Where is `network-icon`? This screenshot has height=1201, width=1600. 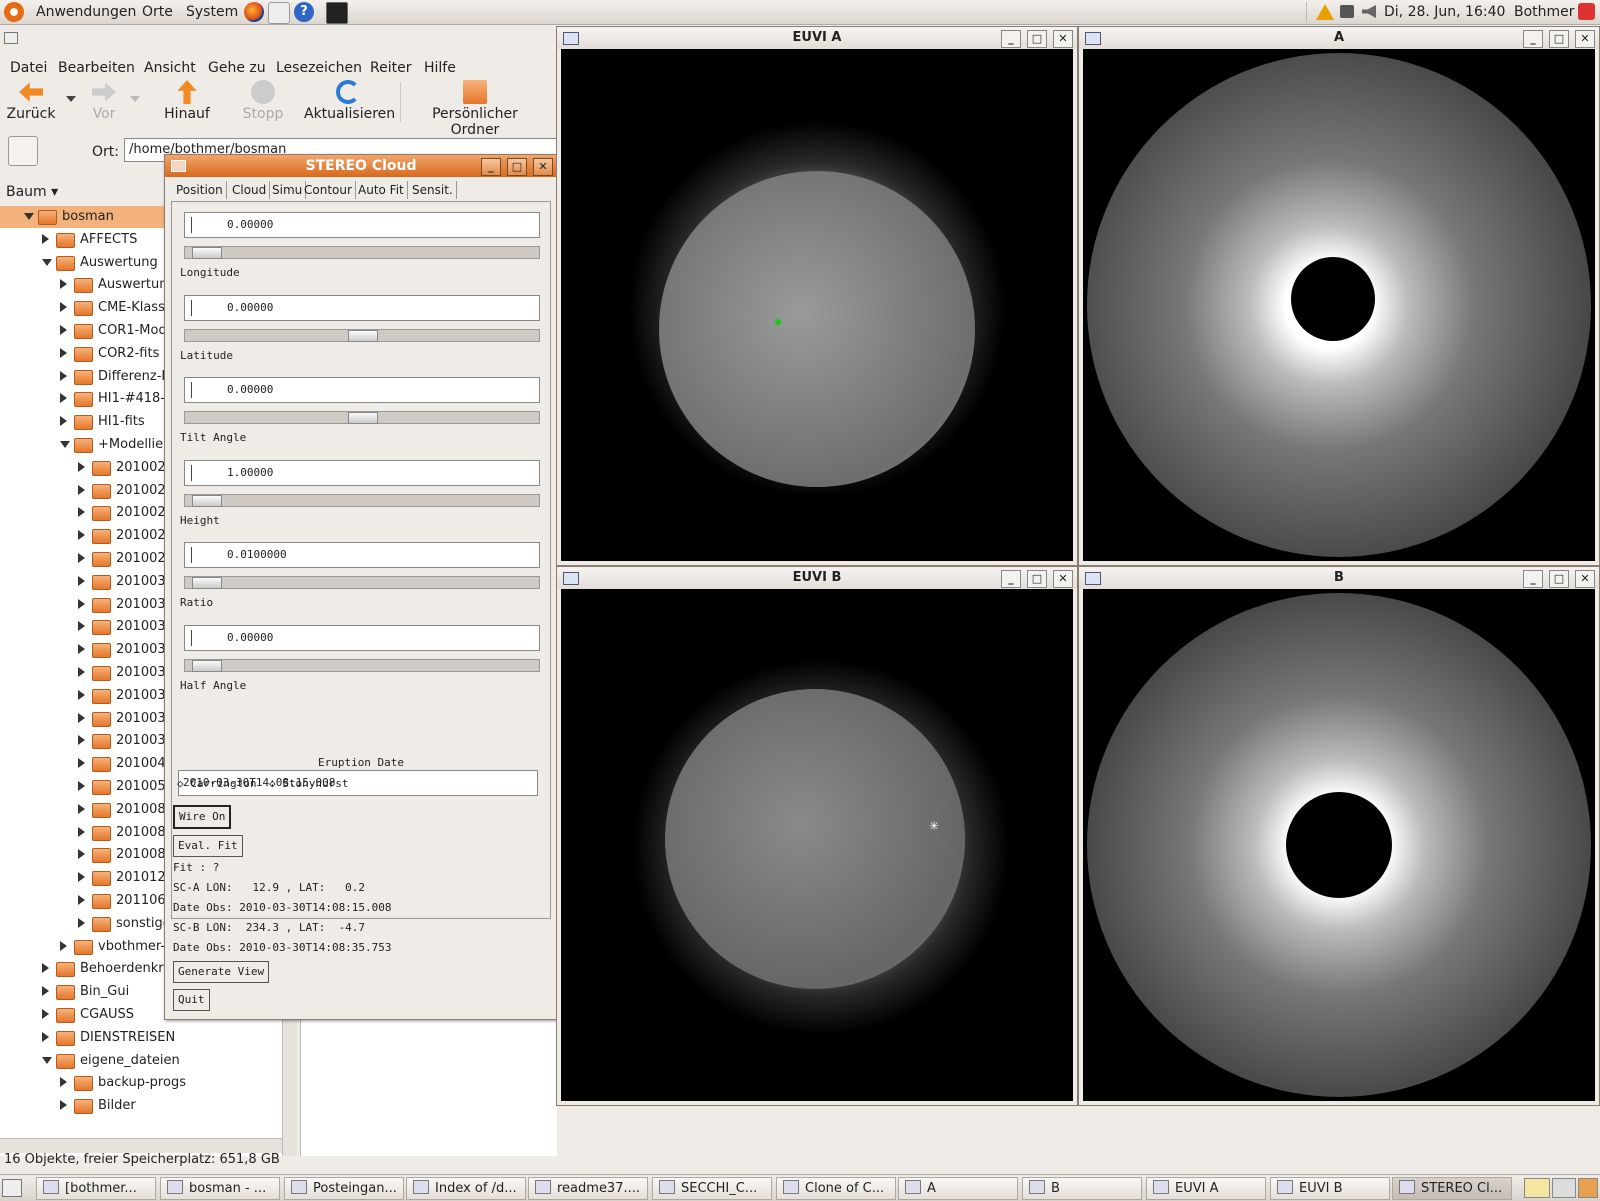 network-icon is located at coordinates (1347, 11).